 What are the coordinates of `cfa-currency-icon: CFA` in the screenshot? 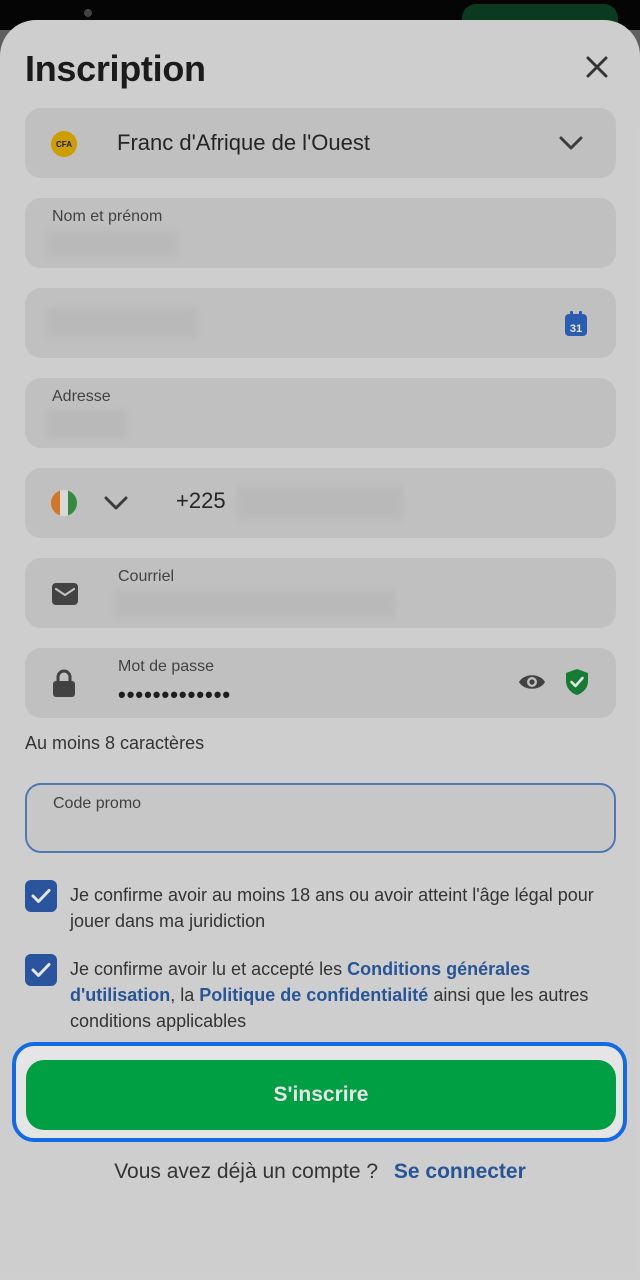 It's located at (64, 144).